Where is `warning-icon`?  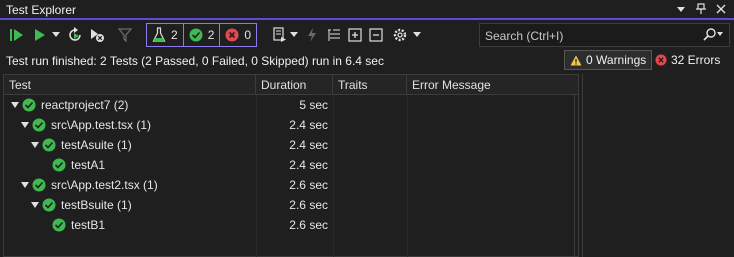 warning-icon is located at coordinates (576, 60).